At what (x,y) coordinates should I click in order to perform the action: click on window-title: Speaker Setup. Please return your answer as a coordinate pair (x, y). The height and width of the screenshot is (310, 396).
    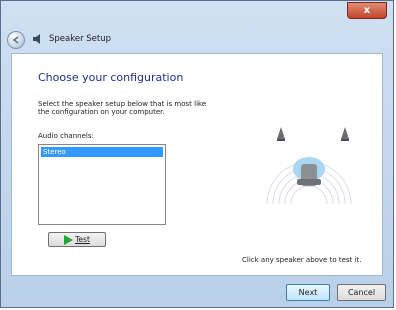
    Looking at the image, I should click on (80, 39).